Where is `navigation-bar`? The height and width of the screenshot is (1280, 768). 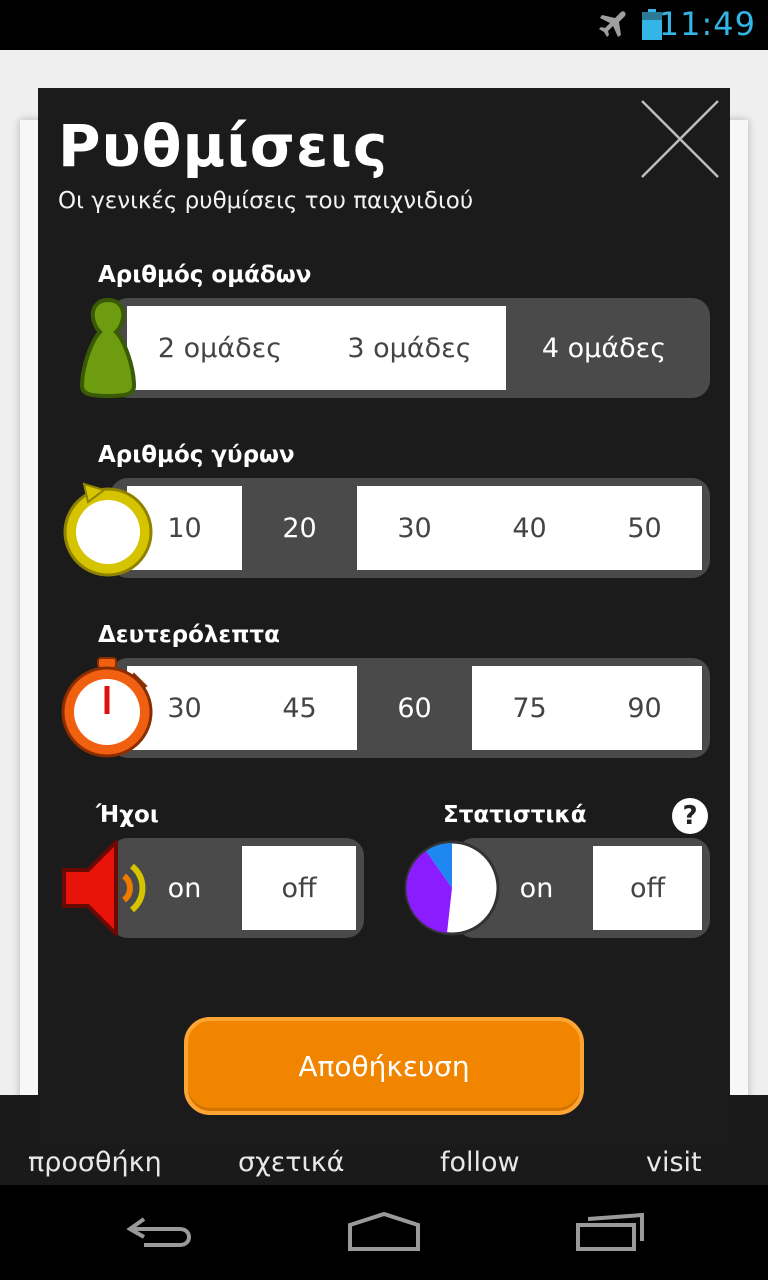 navigation-bar is located at coordinates (384, 1232).